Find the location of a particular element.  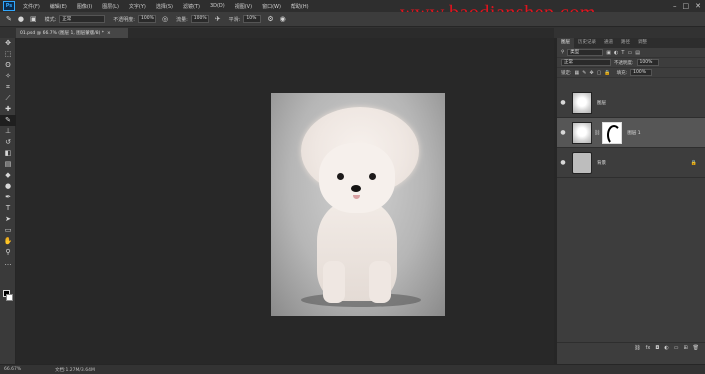

layer-row-background: ● 背景 🔒 is located at coordinates (631, 163).